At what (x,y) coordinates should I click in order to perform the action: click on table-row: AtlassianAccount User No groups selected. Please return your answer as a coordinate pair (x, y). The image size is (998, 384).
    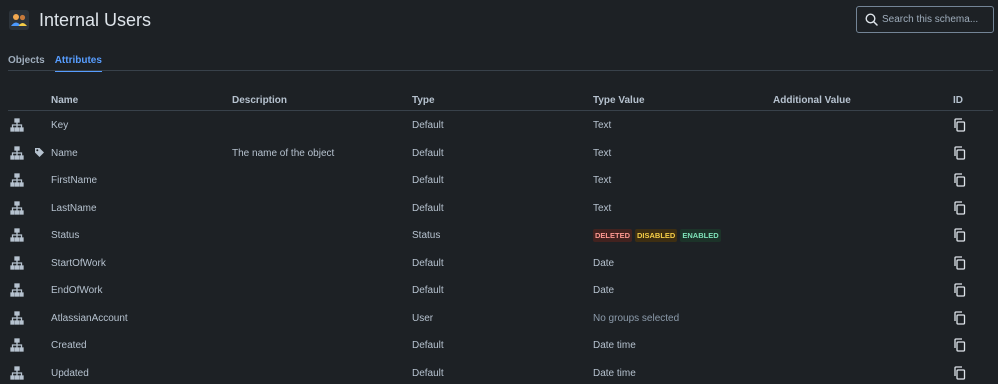
    Looking at the image, I should click on (500, 318).